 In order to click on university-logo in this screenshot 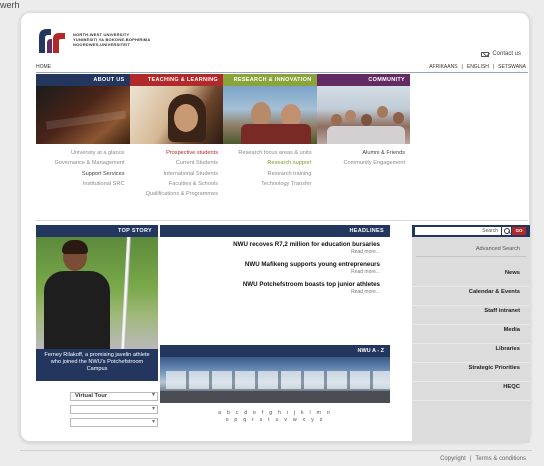, I will do `click(52, 41)`.